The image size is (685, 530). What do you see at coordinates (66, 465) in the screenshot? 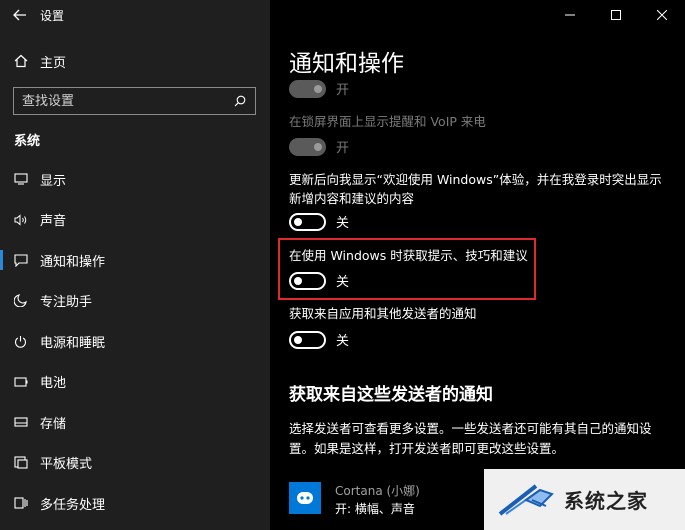
I see `sidebar-item-label: 平板模式` at bounding box center [66, 465].